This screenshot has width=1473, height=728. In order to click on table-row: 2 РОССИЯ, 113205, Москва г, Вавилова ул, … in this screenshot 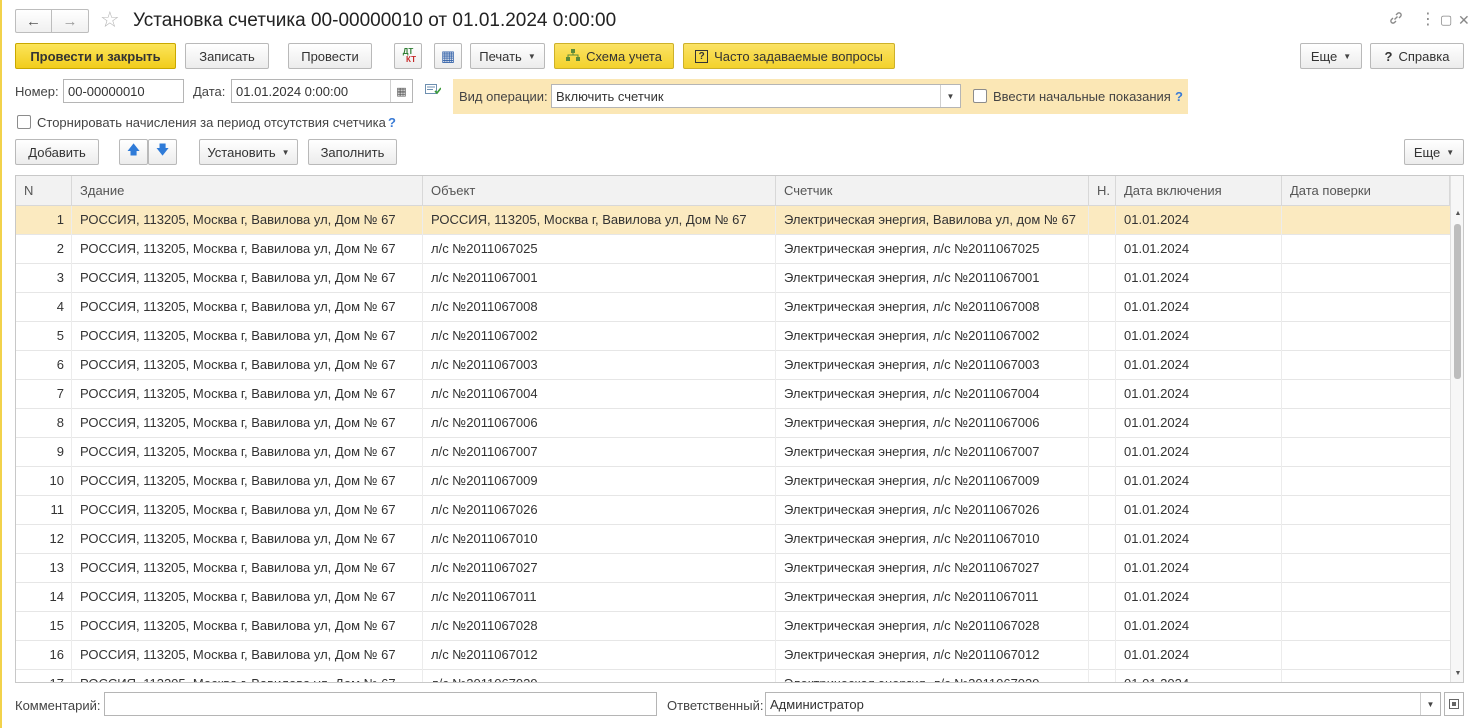, I will do `click(733, 249)`.